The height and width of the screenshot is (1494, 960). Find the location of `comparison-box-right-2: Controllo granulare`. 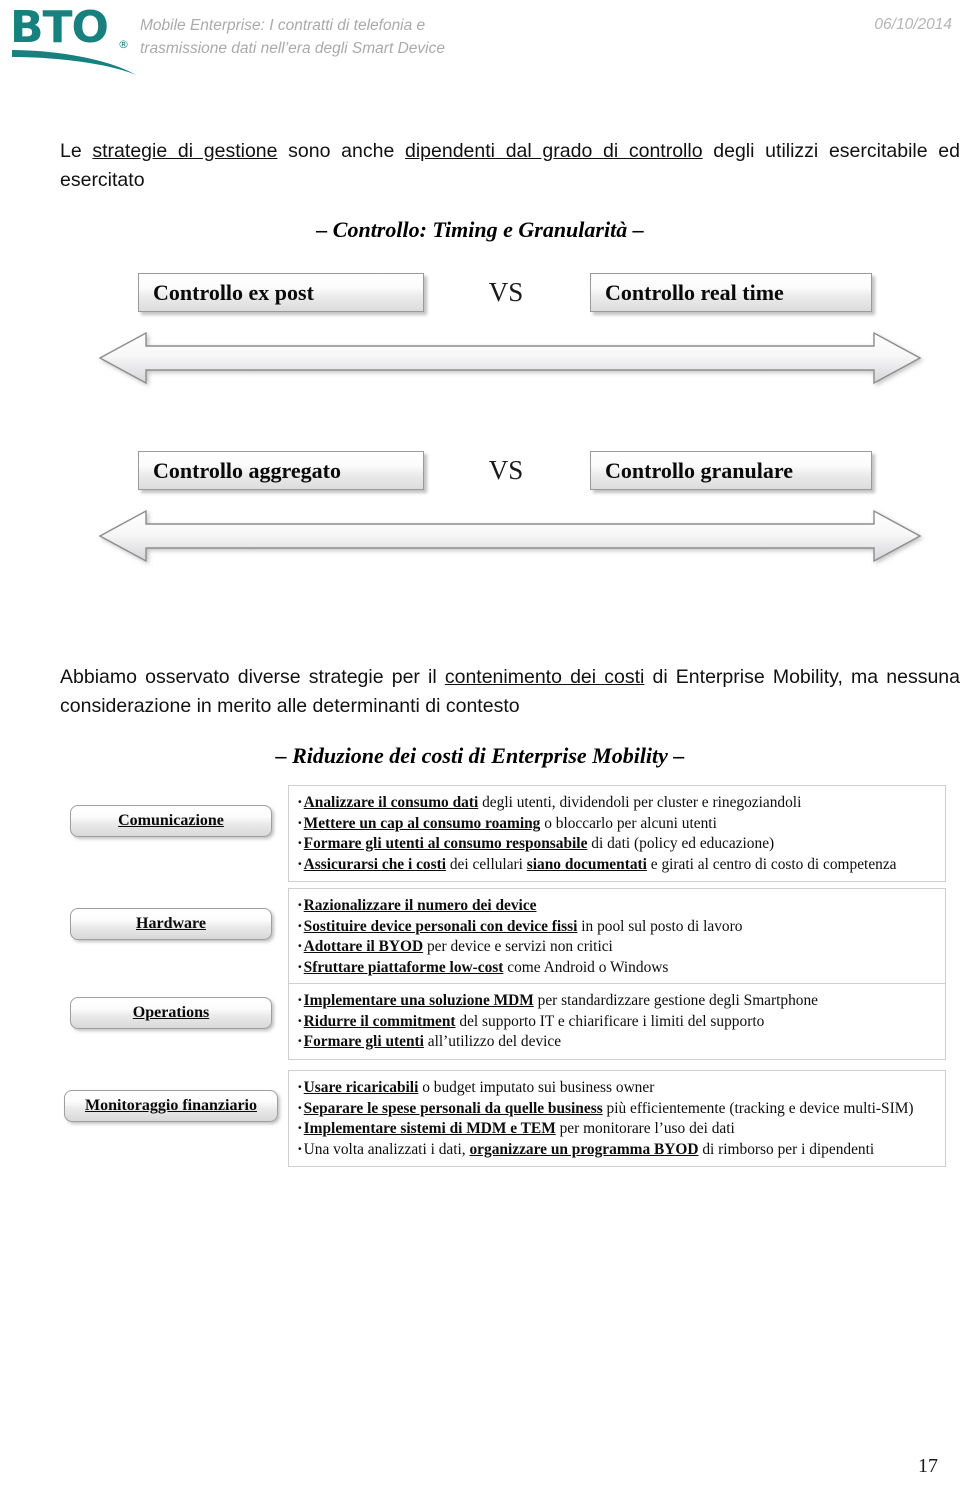

comparison-box-right-2: Controllo granulare is located at coordinates (731, 470).